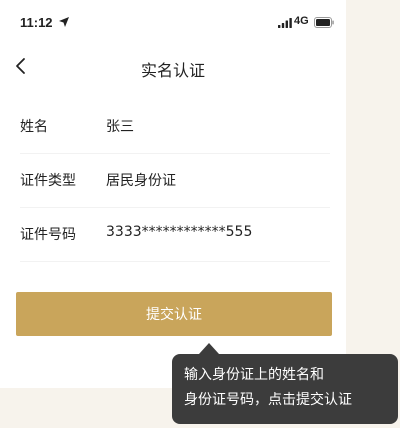 The height and width of the screenshot is (428, 400). Describe the element at coordinates (173, 22) in the screenshot. I see `status-bar: 11:12 4G` at that location.